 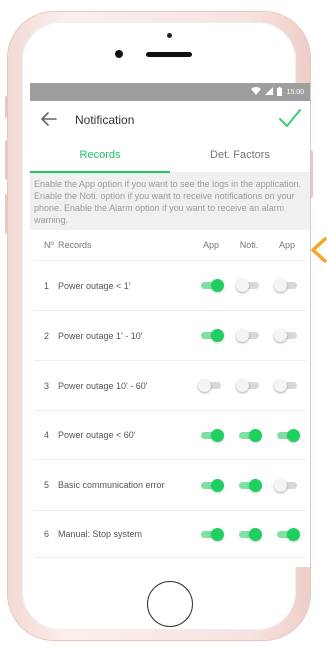 I want to click on status-time: 15:00, so click(x=295, y=92).